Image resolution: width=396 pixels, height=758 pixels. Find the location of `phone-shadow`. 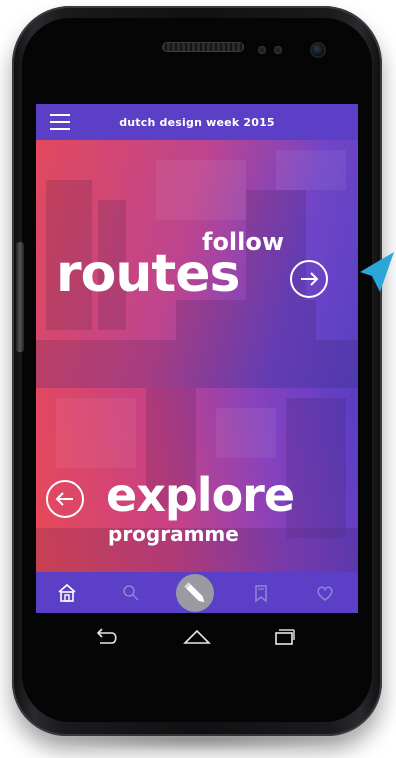

phone-shadow is located at coordinates (198, 740).